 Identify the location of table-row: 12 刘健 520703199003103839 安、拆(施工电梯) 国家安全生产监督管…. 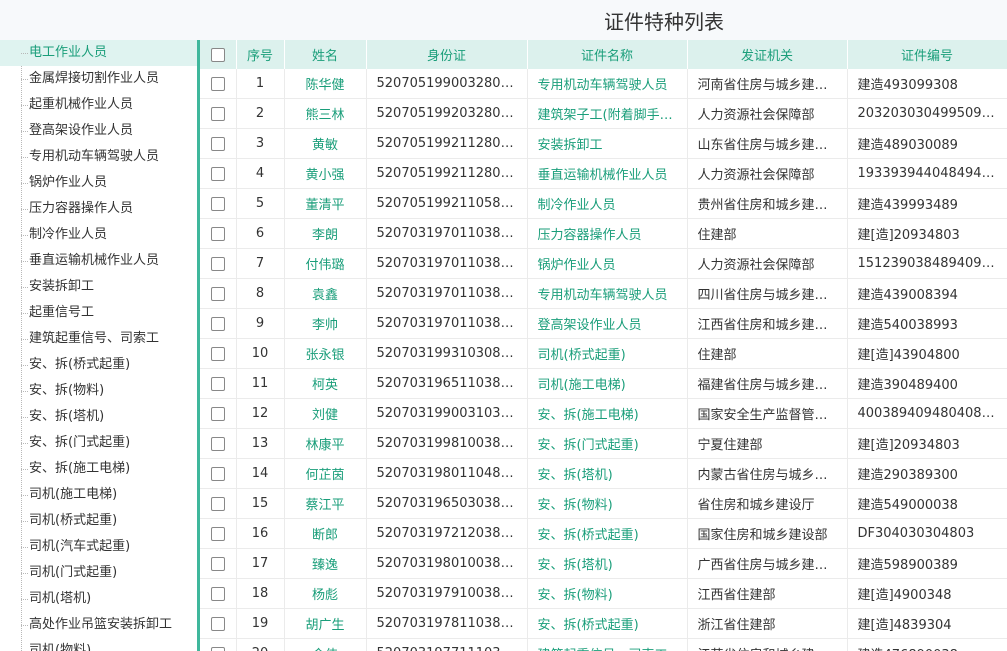
(603, 413).